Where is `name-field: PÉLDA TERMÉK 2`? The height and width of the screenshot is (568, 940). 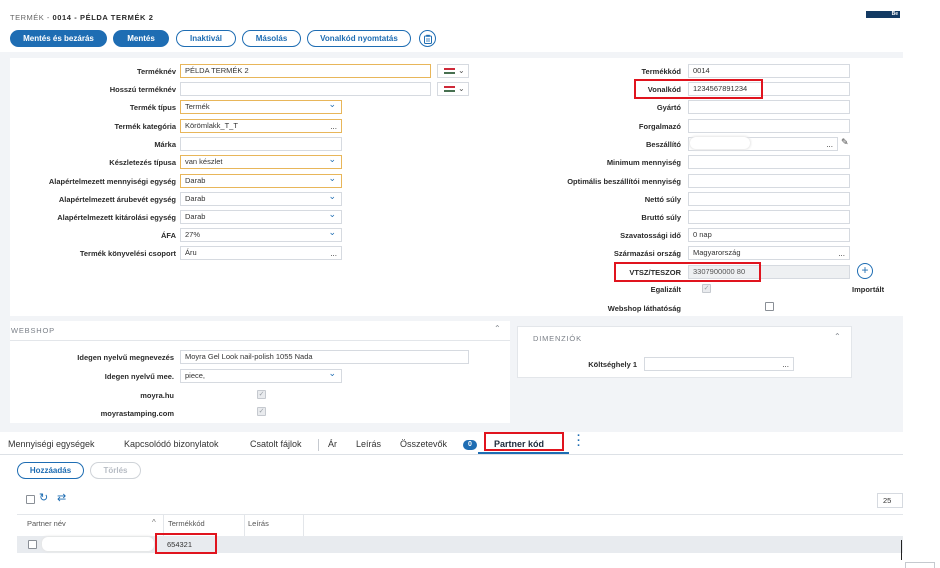 name-field: PÉLDA TERMÉK 2 is located at coordinates (305, 71).